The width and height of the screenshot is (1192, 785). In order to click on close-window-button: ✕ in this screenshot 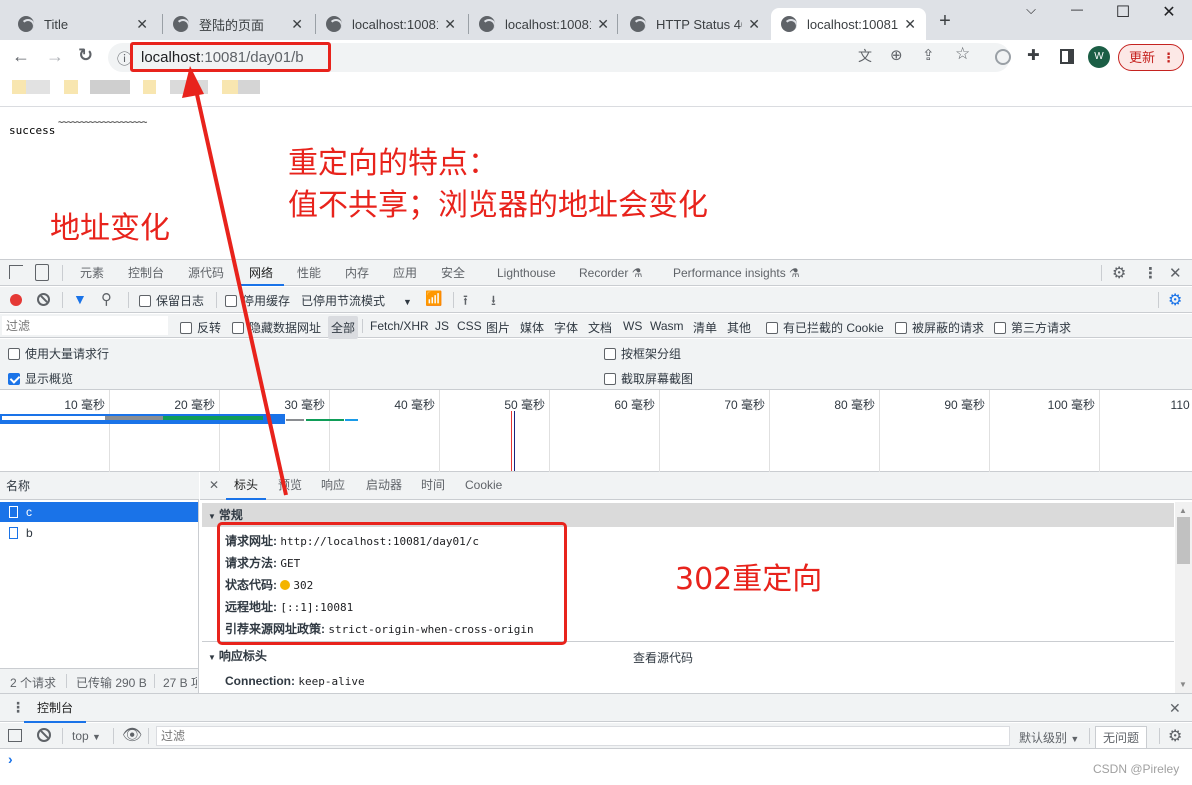, I will do `click(1169, 12)`.